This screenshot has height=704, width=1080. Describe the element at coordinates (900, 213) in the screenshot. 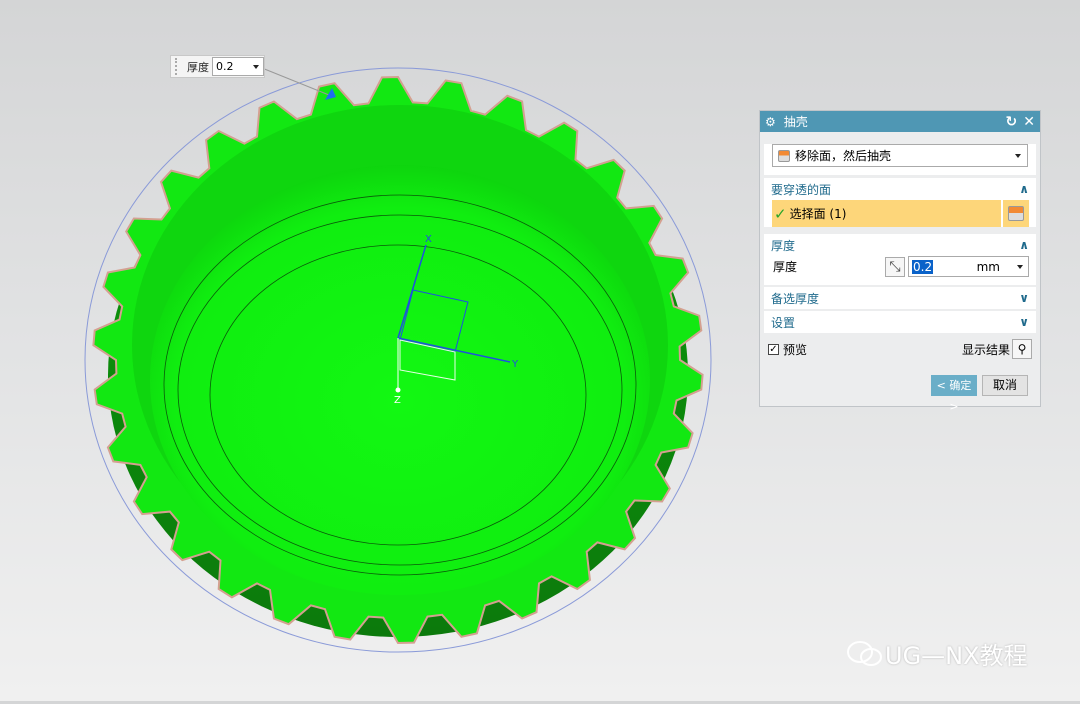

I see `select-face-row: ✓ 选择面 (1)` at that location.